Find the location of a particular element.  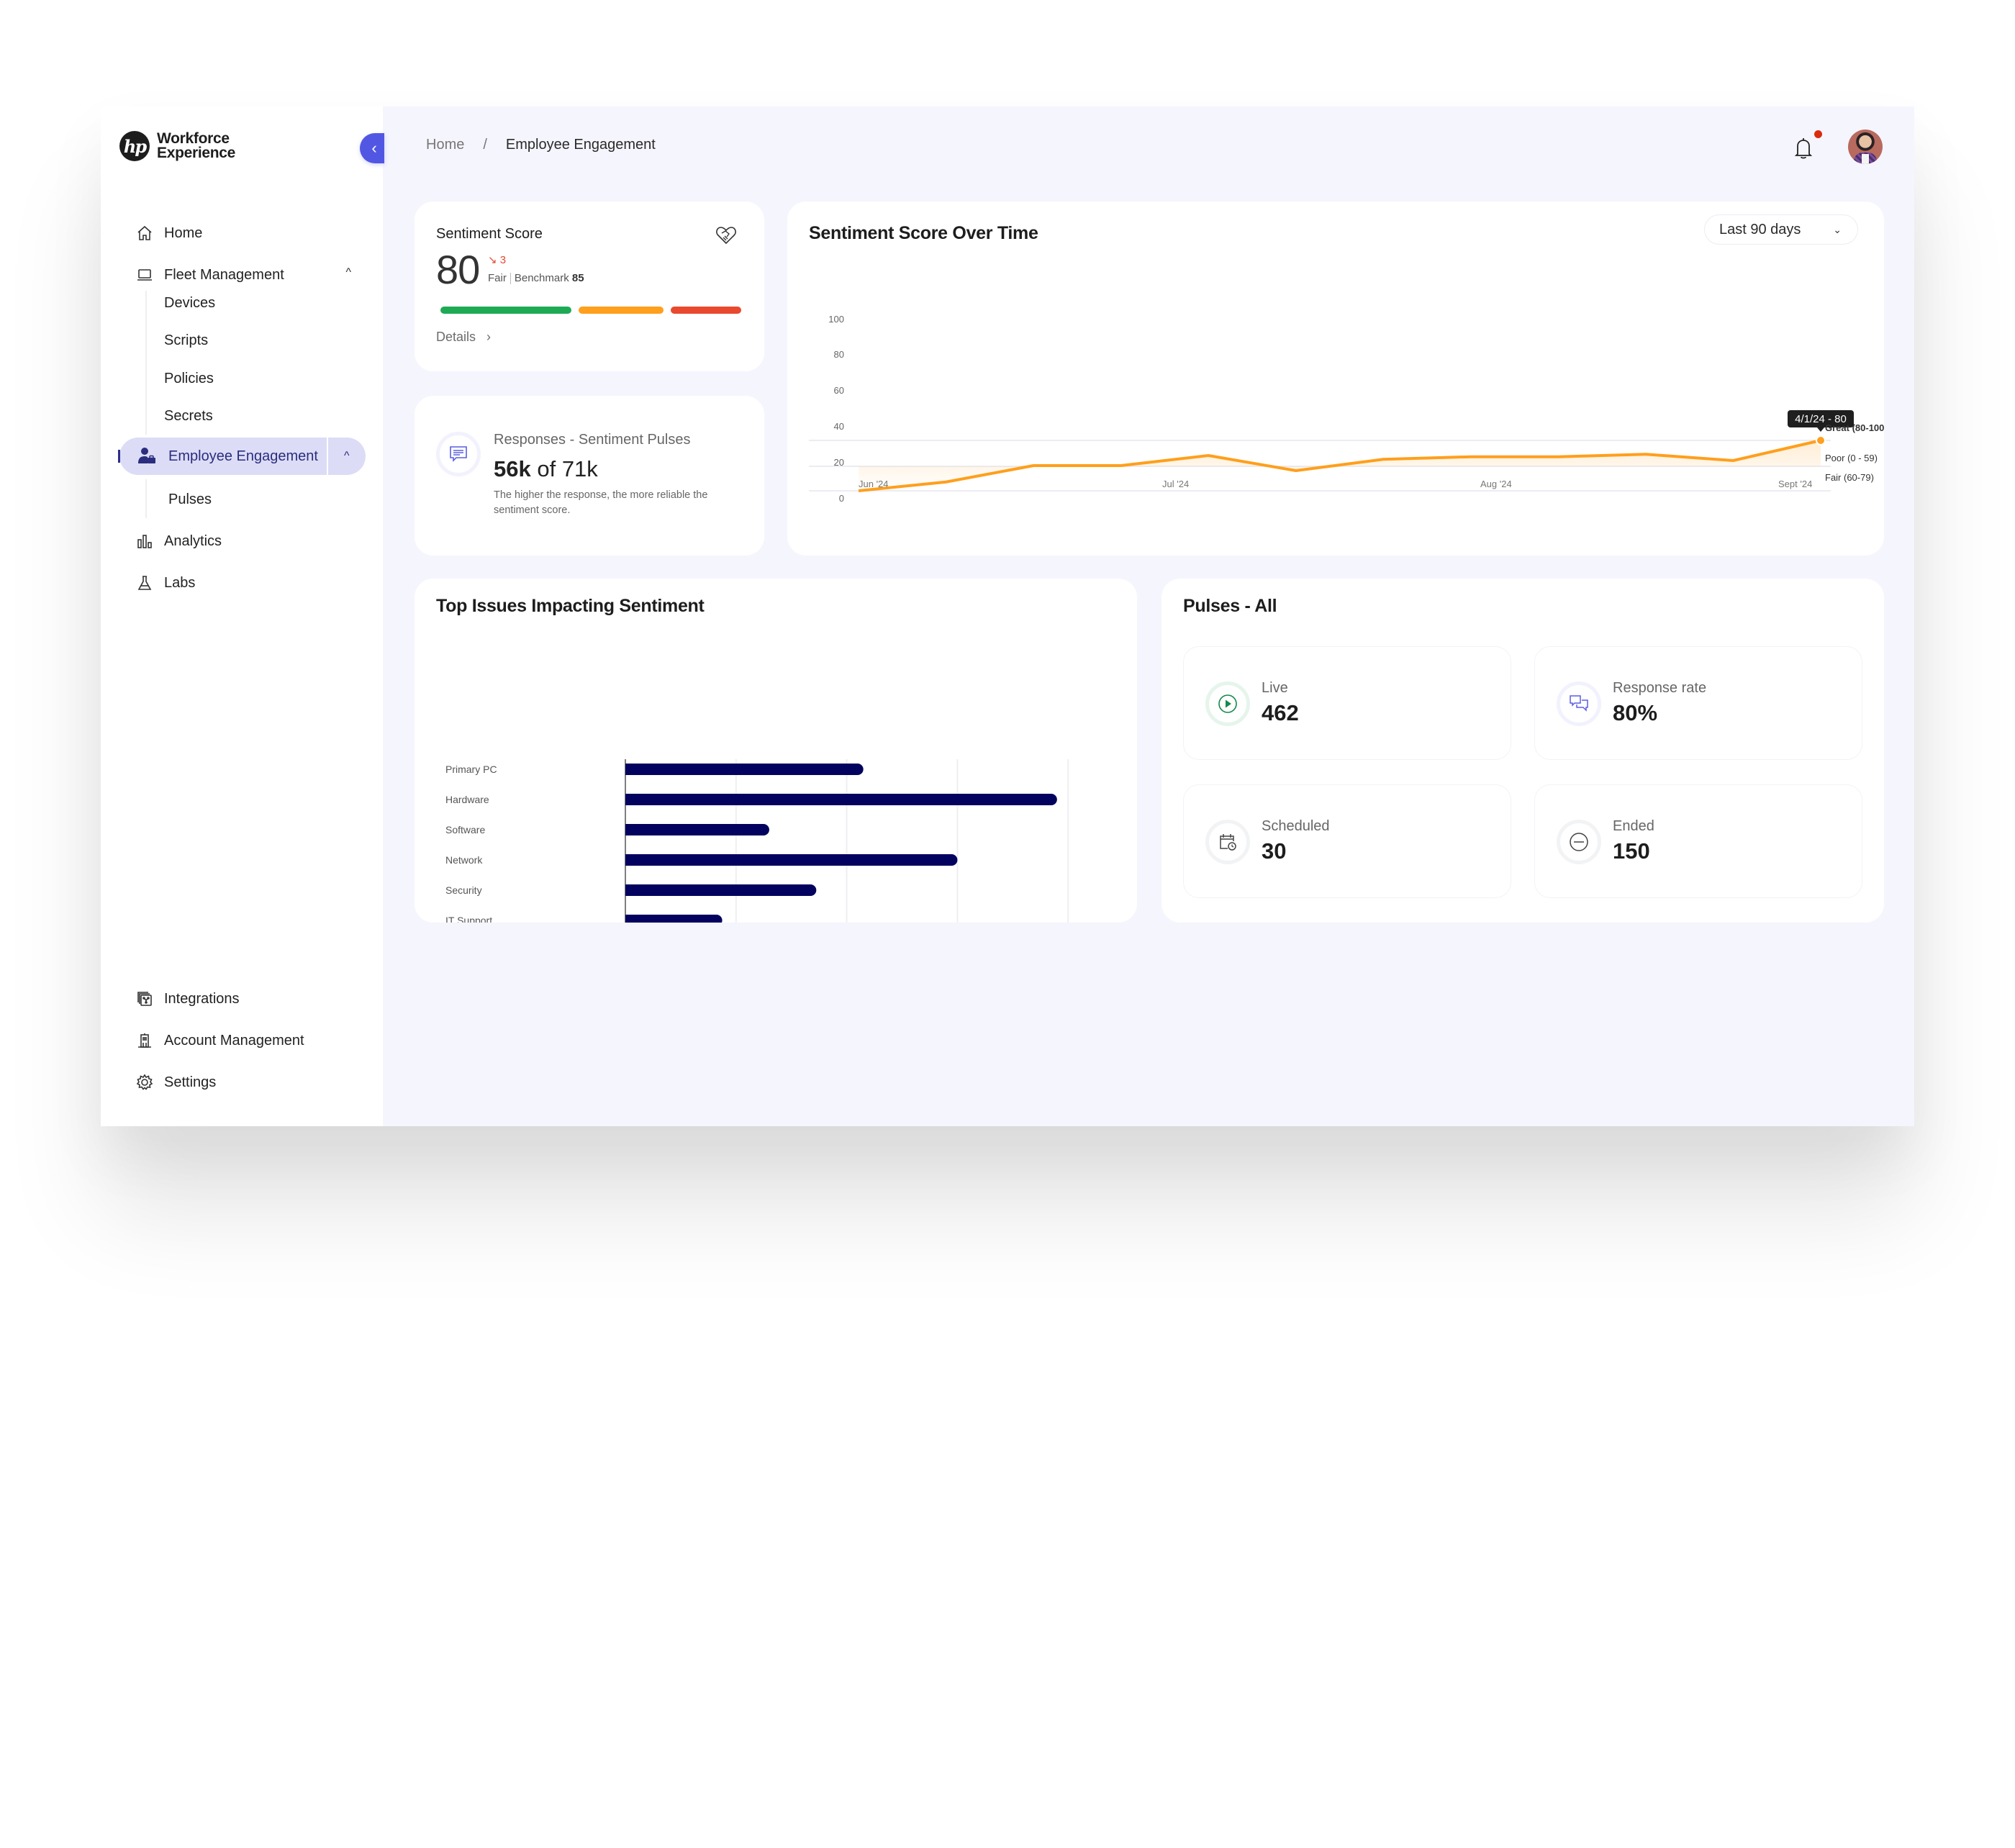

y-tick-label: 0 is located at coordinates (841, 498).